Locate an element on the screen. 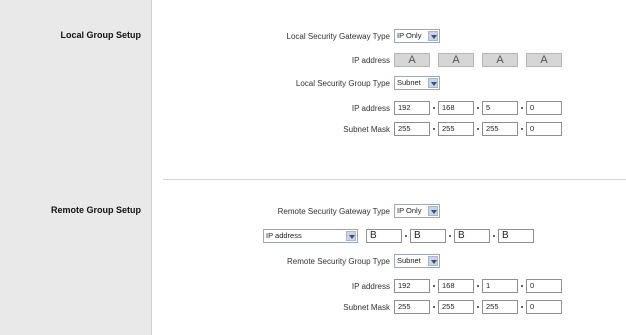 The height and width of the screenshot is (335, 626). remote-ip-row: IP address B B B B is located at coordinates (389, 237).